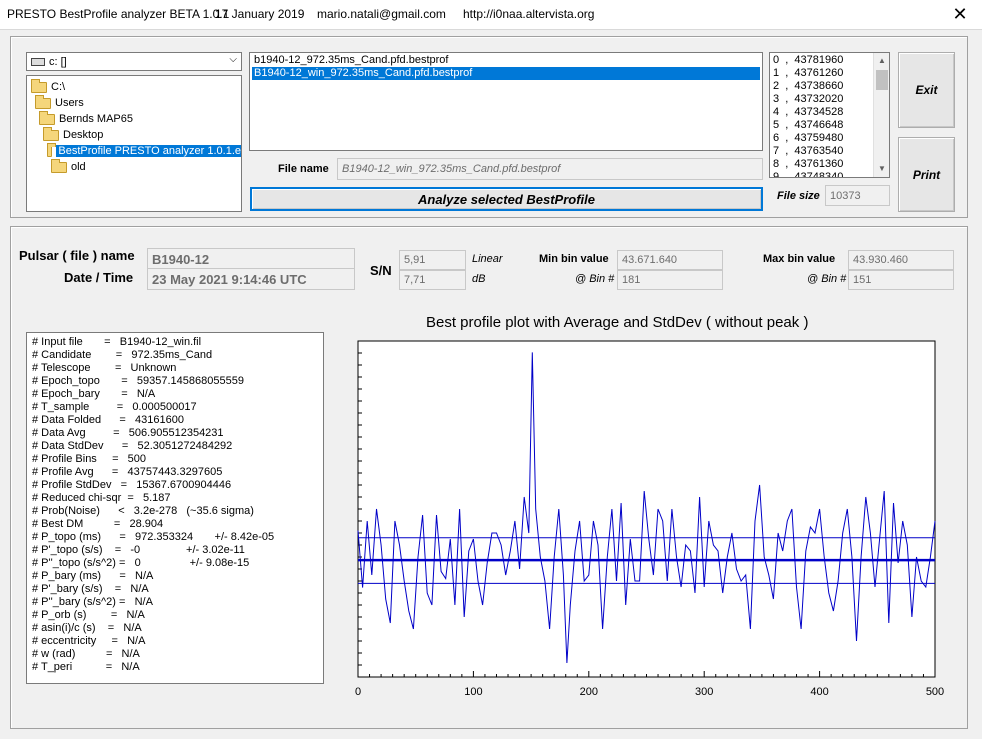 Image resolution: width=982 pixels, height=739 pixels. Describe the element at coordinates (808, 151) in the screenshot. I see `profile-value-item: 7 , 43763540` at that location.